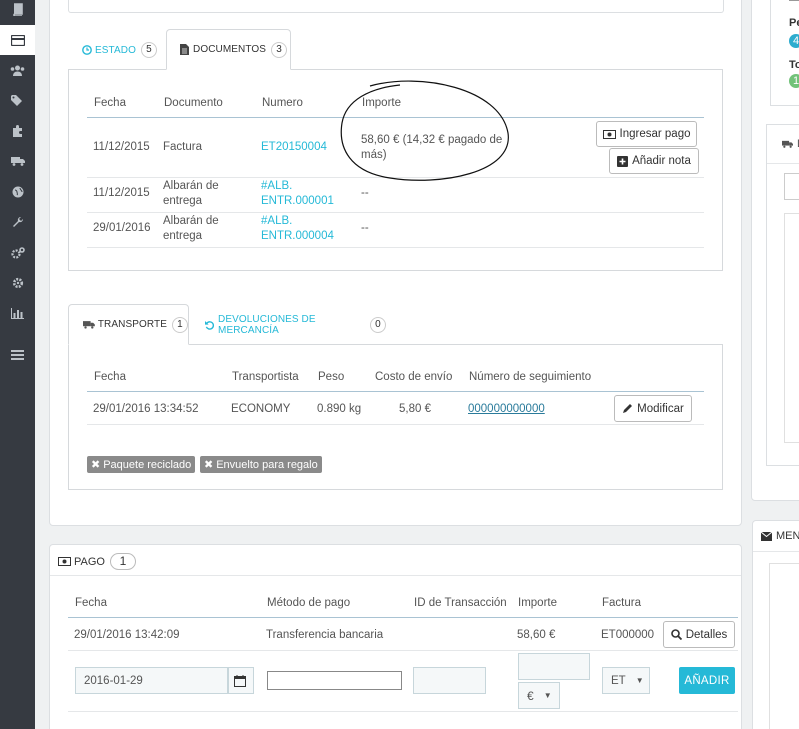 This screenshot has width=799, height=729. I want to click on col-peso: Peso, so click(331, 377).